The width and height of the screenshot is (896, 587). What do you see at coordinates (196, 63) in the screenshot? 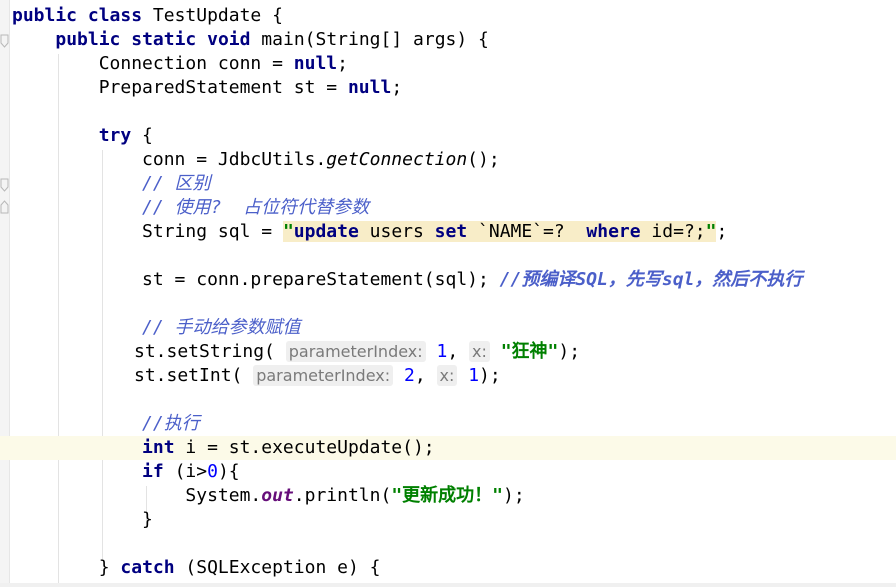
I see `code-text: Connection conn =` at bounding box center [196, 63].